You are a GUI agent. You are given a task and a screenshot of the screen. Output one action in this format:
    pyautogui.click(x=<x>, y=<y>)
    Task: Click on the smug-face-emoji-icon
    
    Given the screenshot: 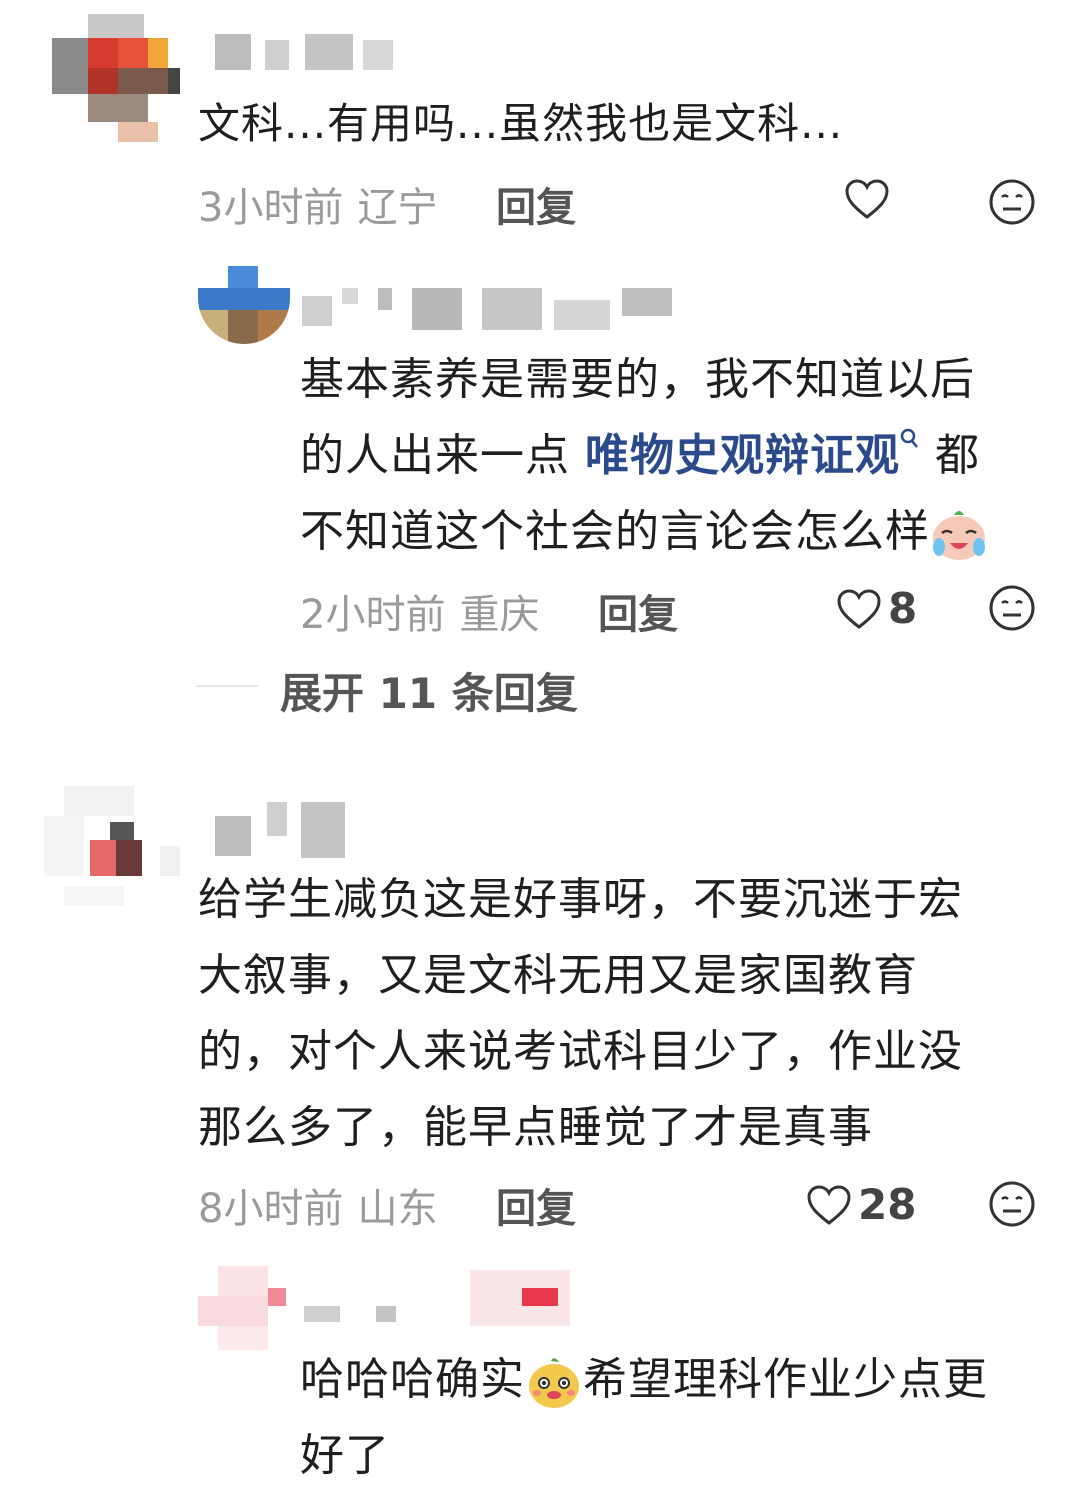 What is the action you would take?
    pyautogui.click(x=554, y=1383)
    